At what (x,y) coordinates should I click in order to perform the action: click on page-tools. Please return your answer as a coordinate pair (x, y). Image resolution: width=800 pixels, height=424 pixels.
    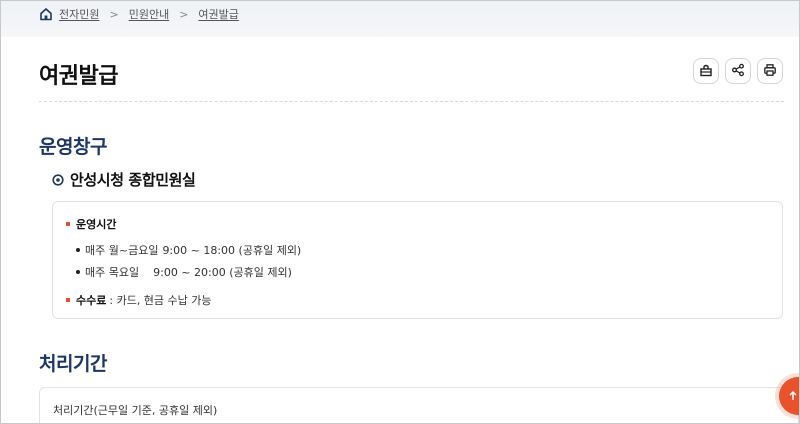
    Looking at the image, I should click on (738, 71).